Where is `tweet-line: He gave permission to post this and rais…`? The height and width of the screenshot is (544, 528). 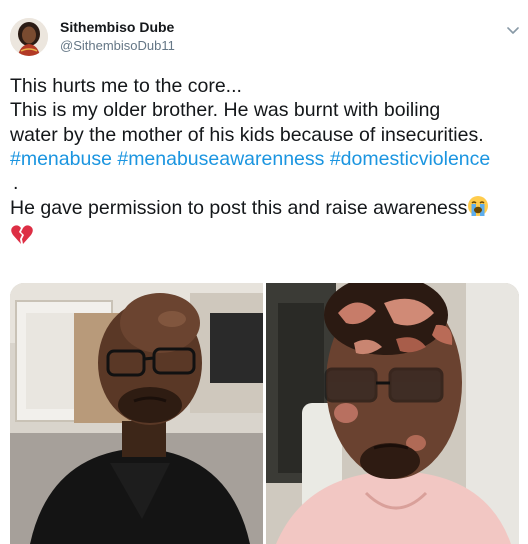 tweet-line: He gave permission to post this and rais… is located at coordinates (266, 209).